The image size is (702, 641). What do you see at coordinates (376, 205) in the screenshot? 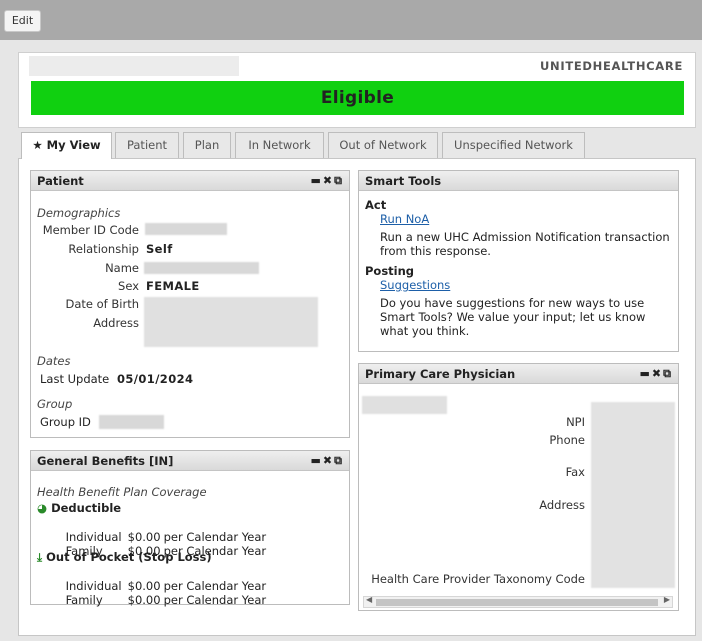
I see `act-label: Act` at bounding box center [376, 205].